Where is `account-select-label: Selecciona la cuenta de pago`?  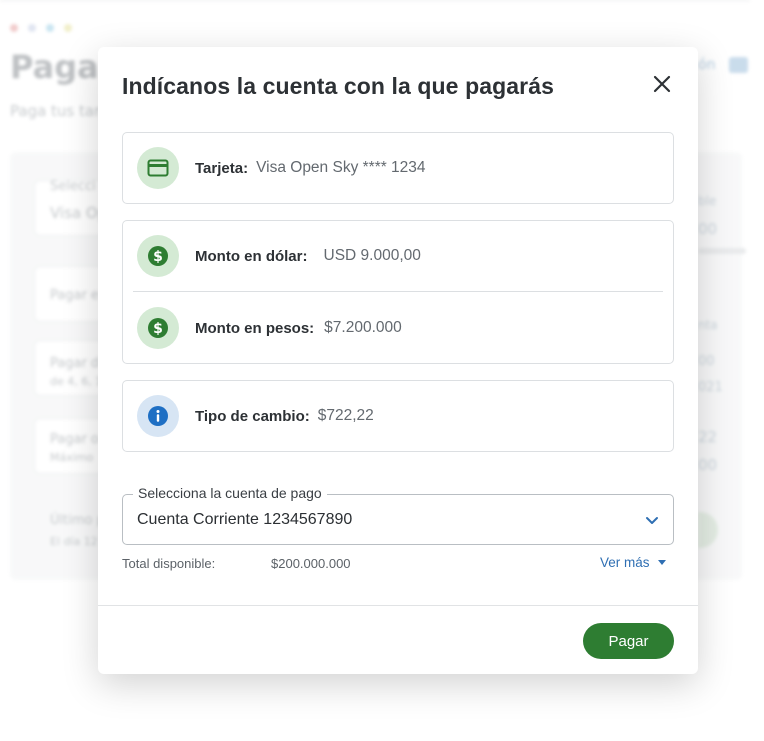 account-select-label: Selecciona la cuenta de pago is located at coordinates (230, 493).